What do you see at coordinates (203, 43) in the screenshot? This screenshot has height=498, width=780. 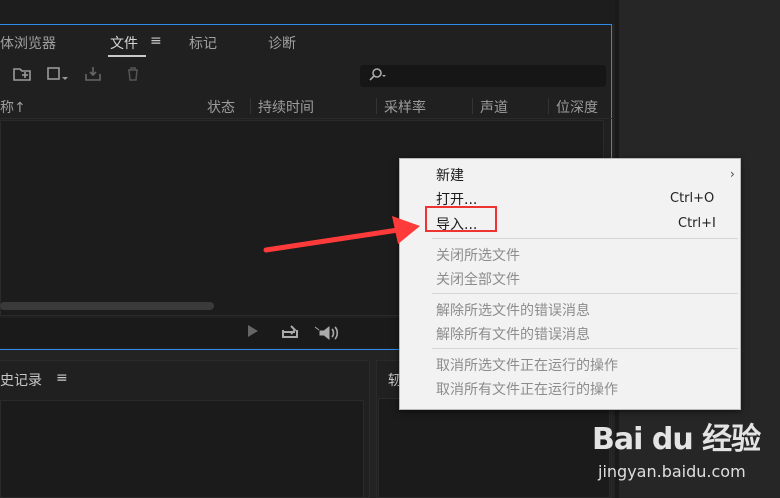 I see `tab-markers: 标记` at bounding box center [203, 43].